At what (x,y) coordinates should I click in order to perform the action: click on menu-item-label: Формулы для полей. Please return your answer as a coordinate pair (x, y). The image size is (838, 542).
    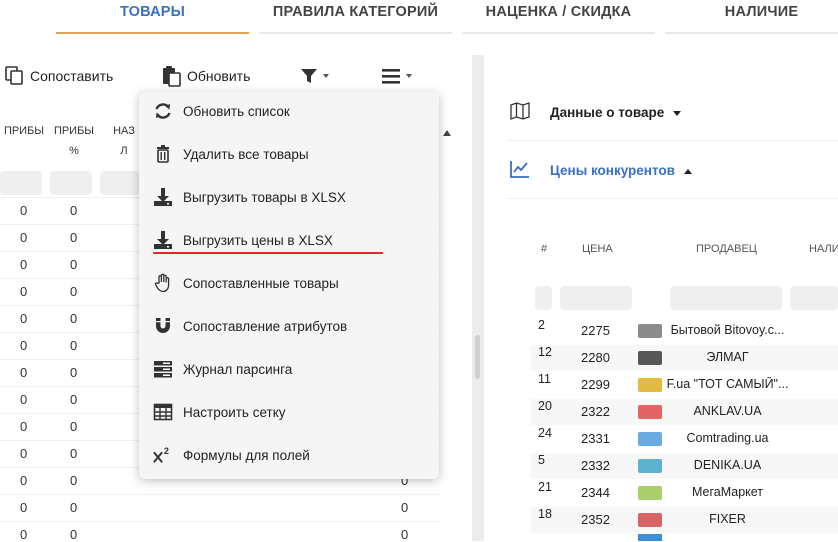
    Looking at the image, I should click on (246, 455).